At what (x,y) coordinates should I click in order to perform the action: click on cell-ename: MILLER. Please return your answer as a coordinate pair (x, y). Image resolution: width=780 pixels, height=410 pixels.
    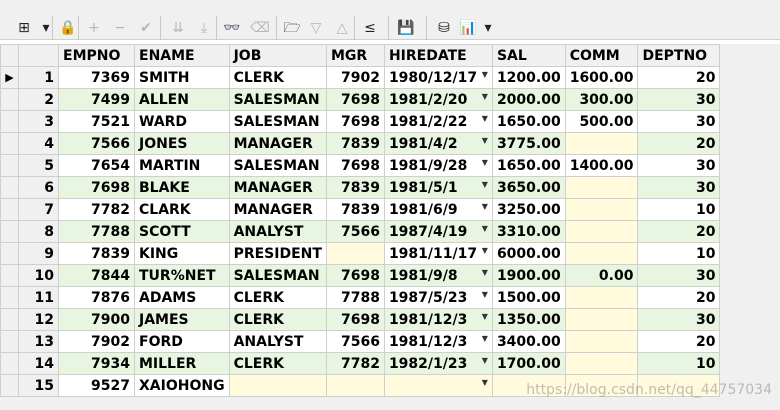
    Looking at the image, I should click on (182, 363).